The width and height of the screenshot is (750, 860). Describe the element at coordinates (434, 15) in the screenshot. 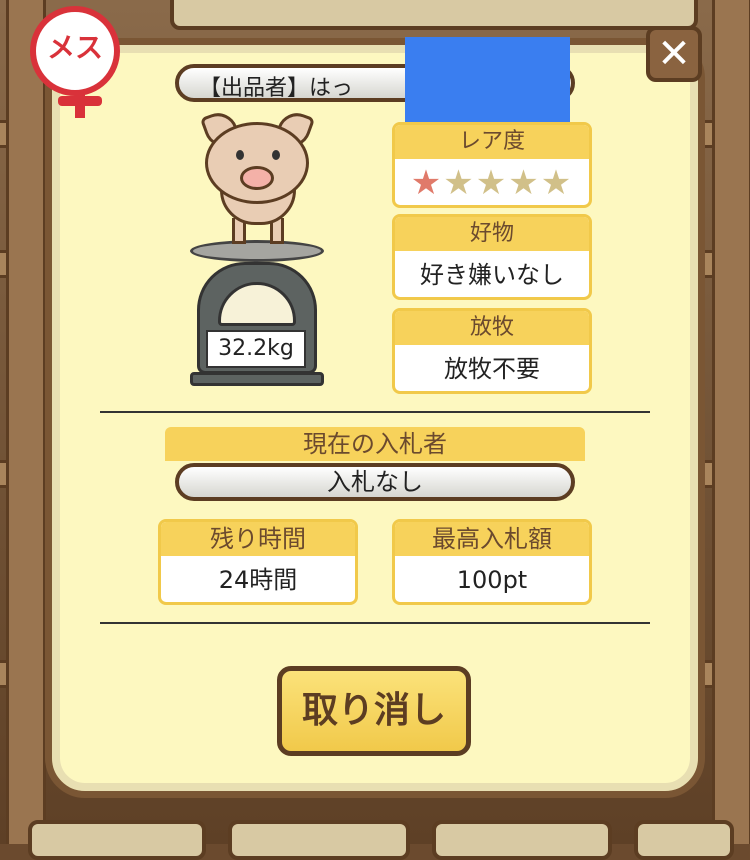

I see `top-bar` at that location.